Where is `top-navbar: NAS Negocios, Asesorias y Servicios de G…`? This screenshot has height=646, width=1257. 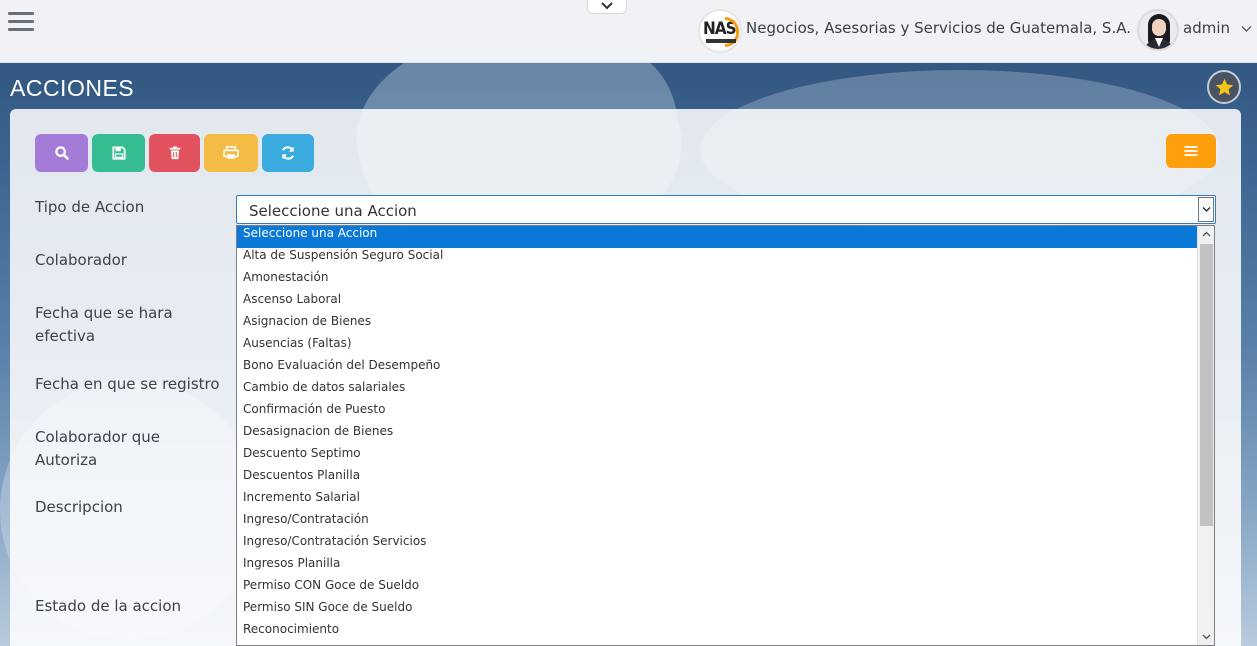
top-navbar: NAS Negocios, Asesorias y Servicios de G… is located at coordinates (628, 31).